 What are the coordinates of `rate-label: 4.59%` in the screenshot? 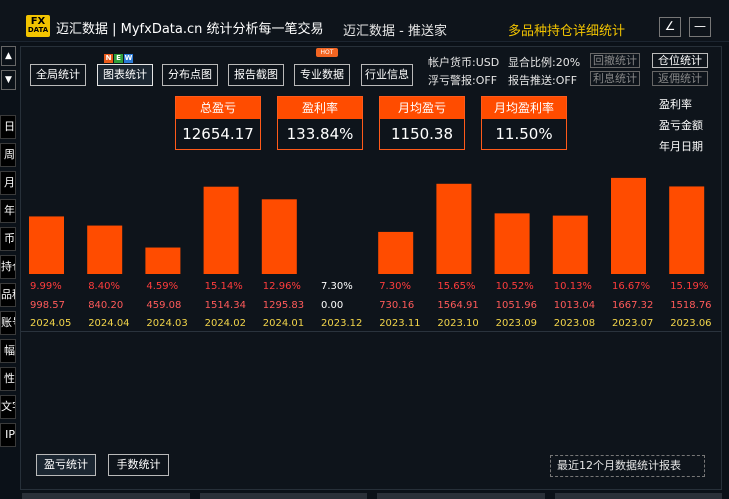 It's located at (162, 286).